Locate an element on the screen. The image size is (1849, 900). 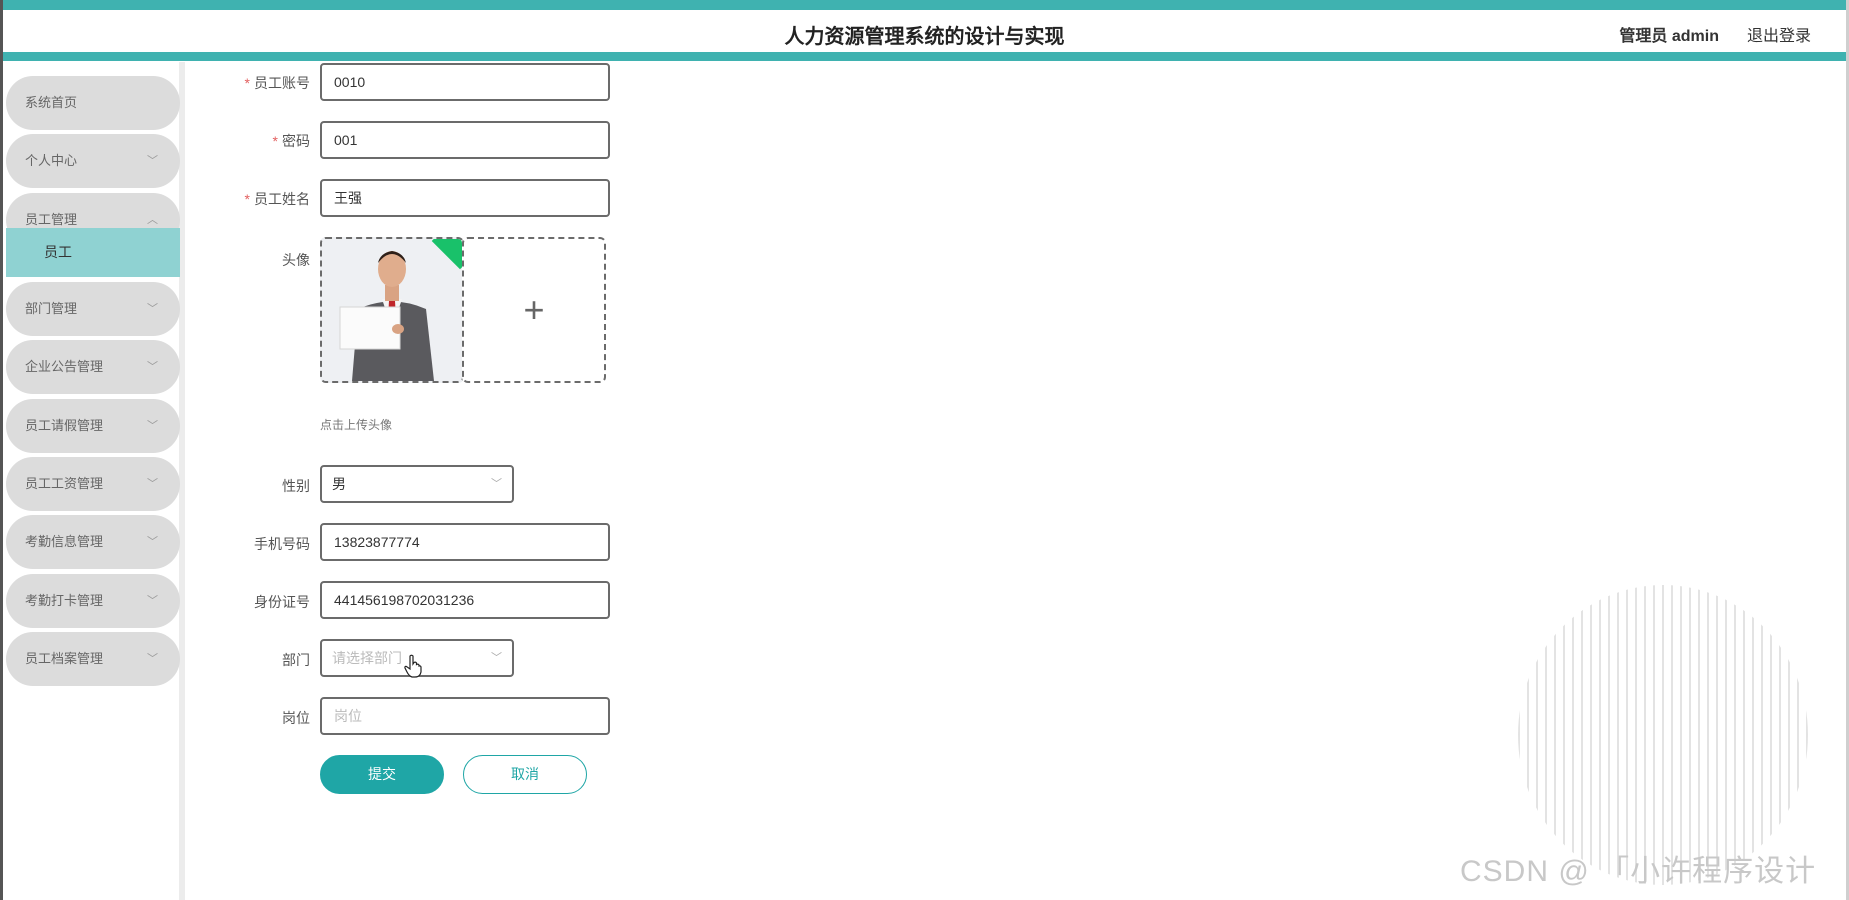
hand-cursor-icon is located at coordinates (413, 666).